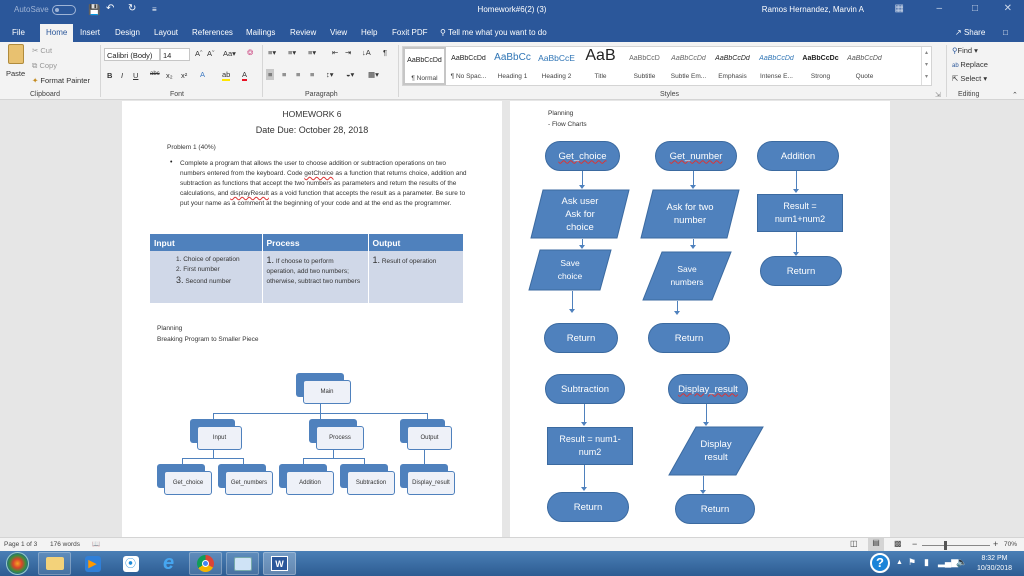 The height and width of the screenshot is (576, 1024). What do you see at coordinates (570, 270) in the screenshot?
I see `flow-save-choice: Save choice` at bounding box center [570, 270].